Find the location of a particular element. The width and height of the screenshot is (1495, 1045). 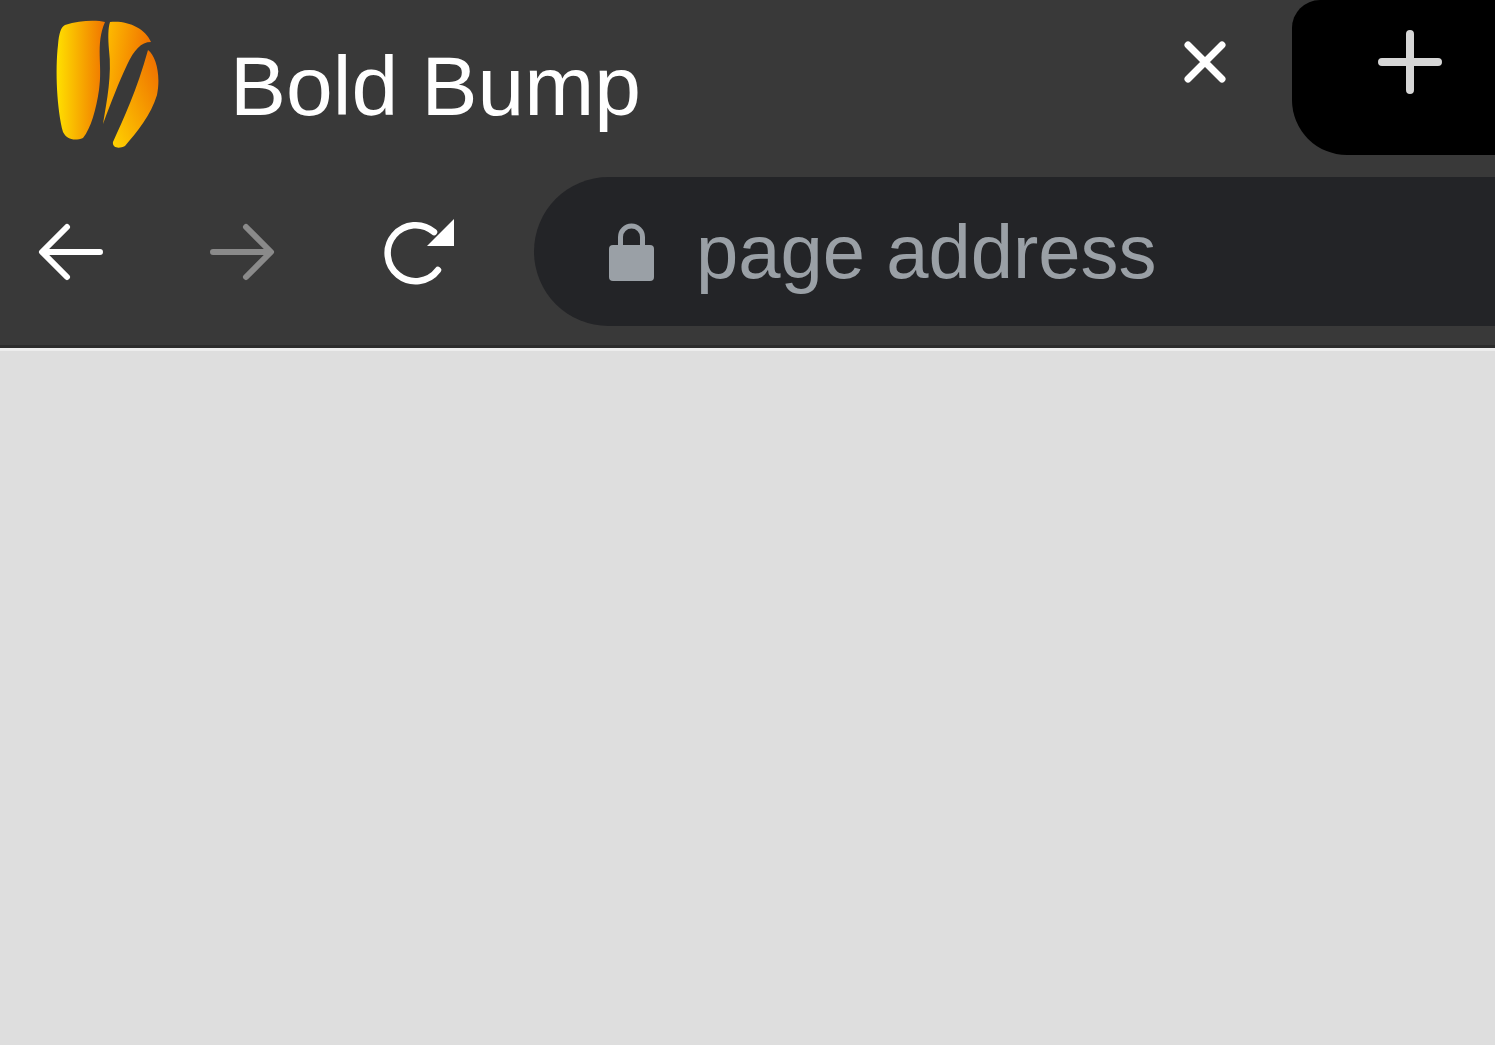

browser-tab: Bold Bump is located at coordinates (646, 77).